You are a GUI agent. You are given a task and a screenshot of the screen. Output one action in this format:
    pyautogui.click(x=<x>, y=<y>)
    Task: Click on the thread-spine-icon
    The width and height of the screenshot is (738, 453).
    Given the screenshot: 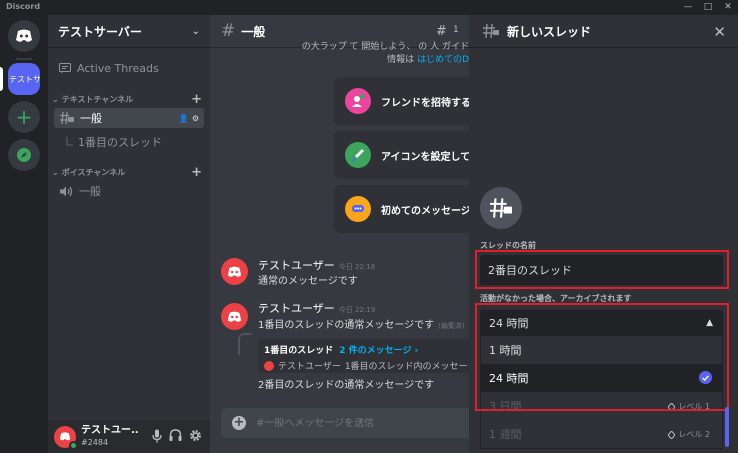 What is the action you would take?
    pyautogui.click(x=69, y=141)
    